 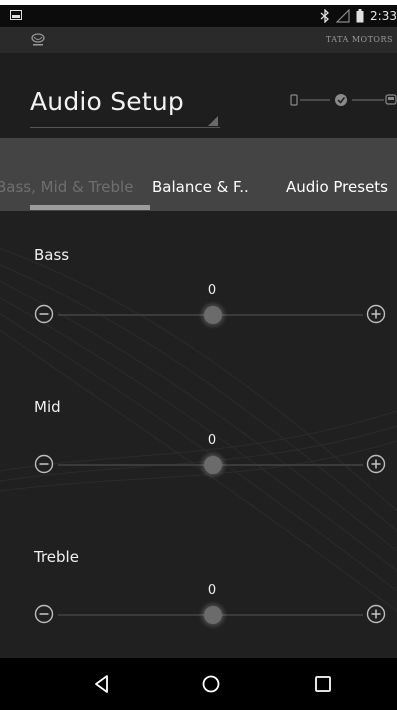 I want to click on treble-label: Treble, so click(x=56, y=557).